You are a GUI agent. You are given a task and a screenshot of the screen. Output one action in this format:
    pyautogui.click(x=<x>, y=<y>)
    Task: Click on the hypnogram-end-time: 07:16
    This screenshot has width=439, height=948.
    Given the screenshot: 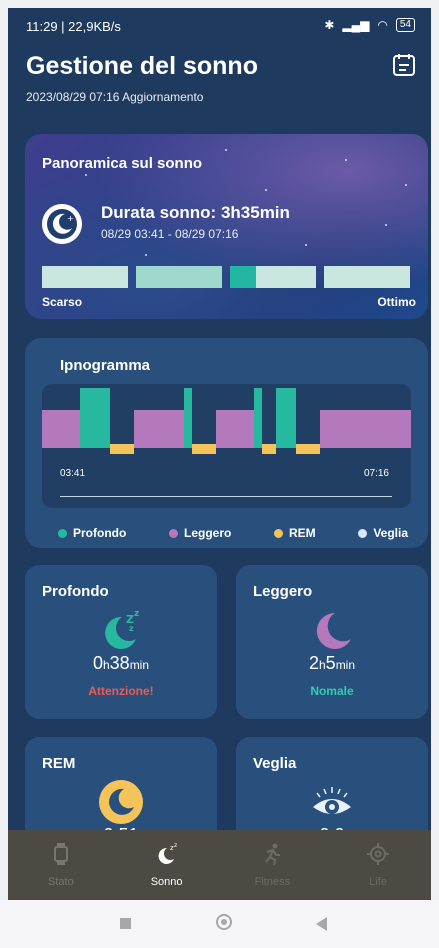 What is the action you would take?
    pyautogui.click(x=376, y=473)
    